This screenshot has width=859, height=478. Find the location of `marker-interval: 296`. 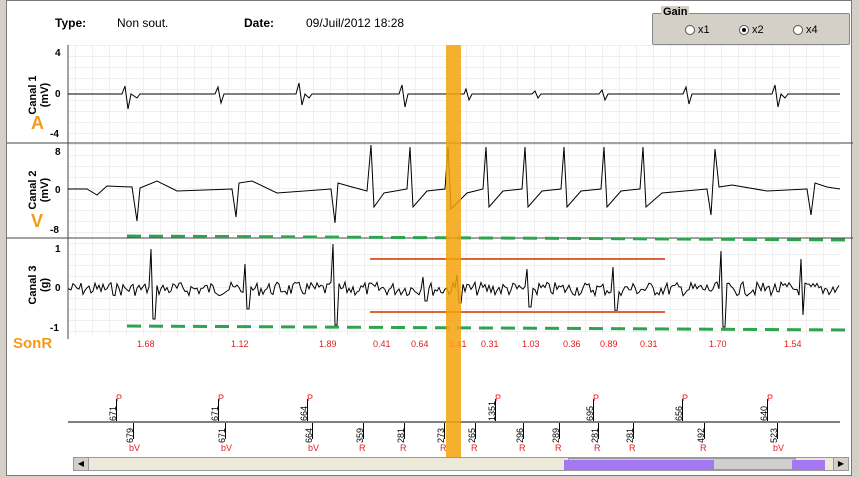

marker-interval: 296 is located at coordinates (520, 435).